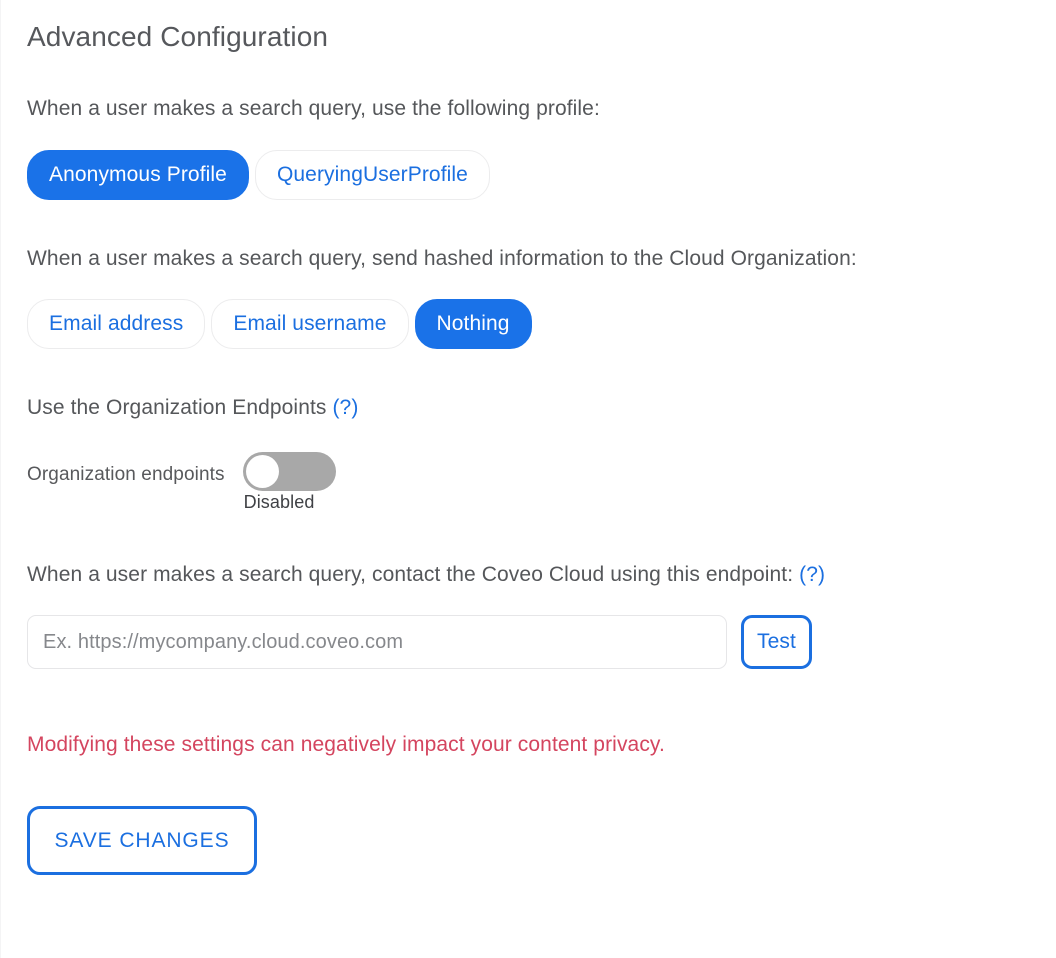  I want to click on page-title: Advanced Configuration, so click(178, 36).